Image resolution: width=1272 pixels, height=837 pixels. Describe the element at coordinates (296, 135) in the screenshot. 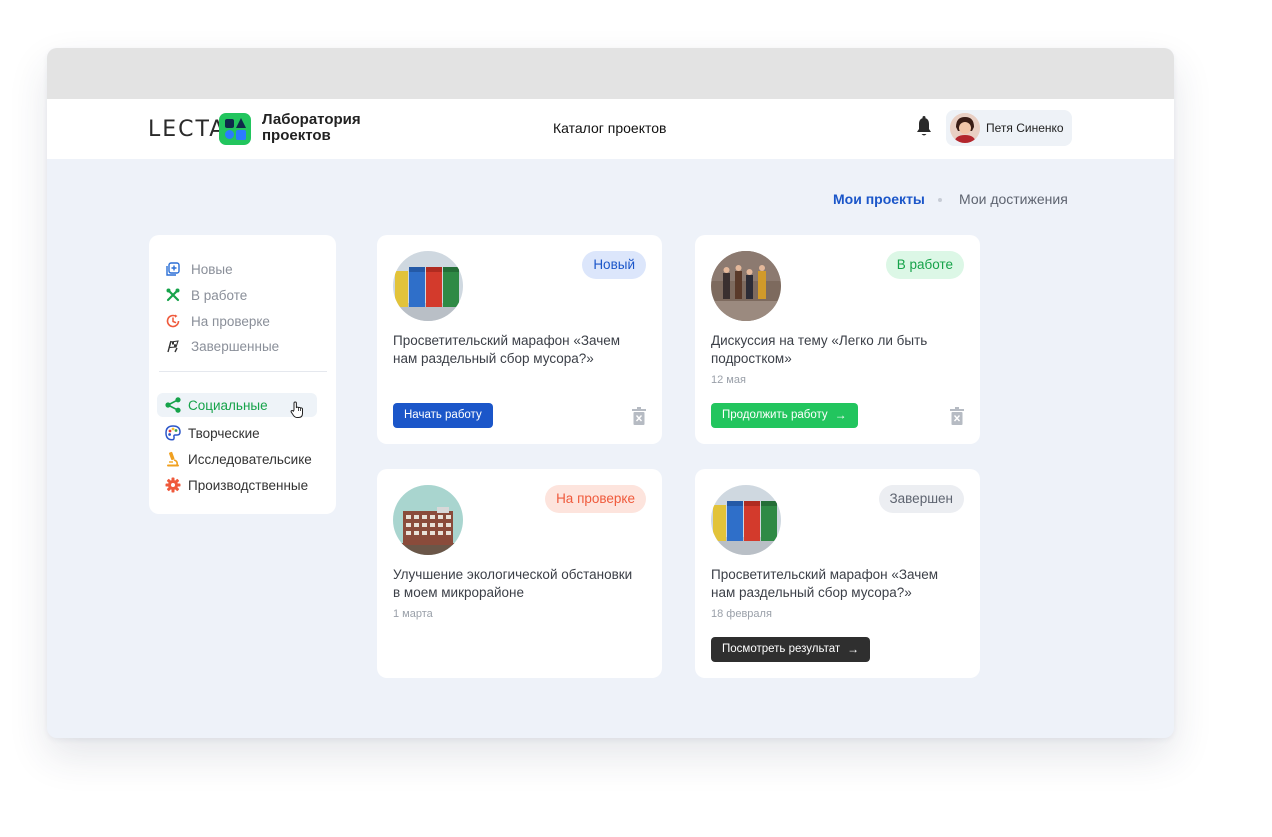

I see `brand-name-line2: проектов` at that location.